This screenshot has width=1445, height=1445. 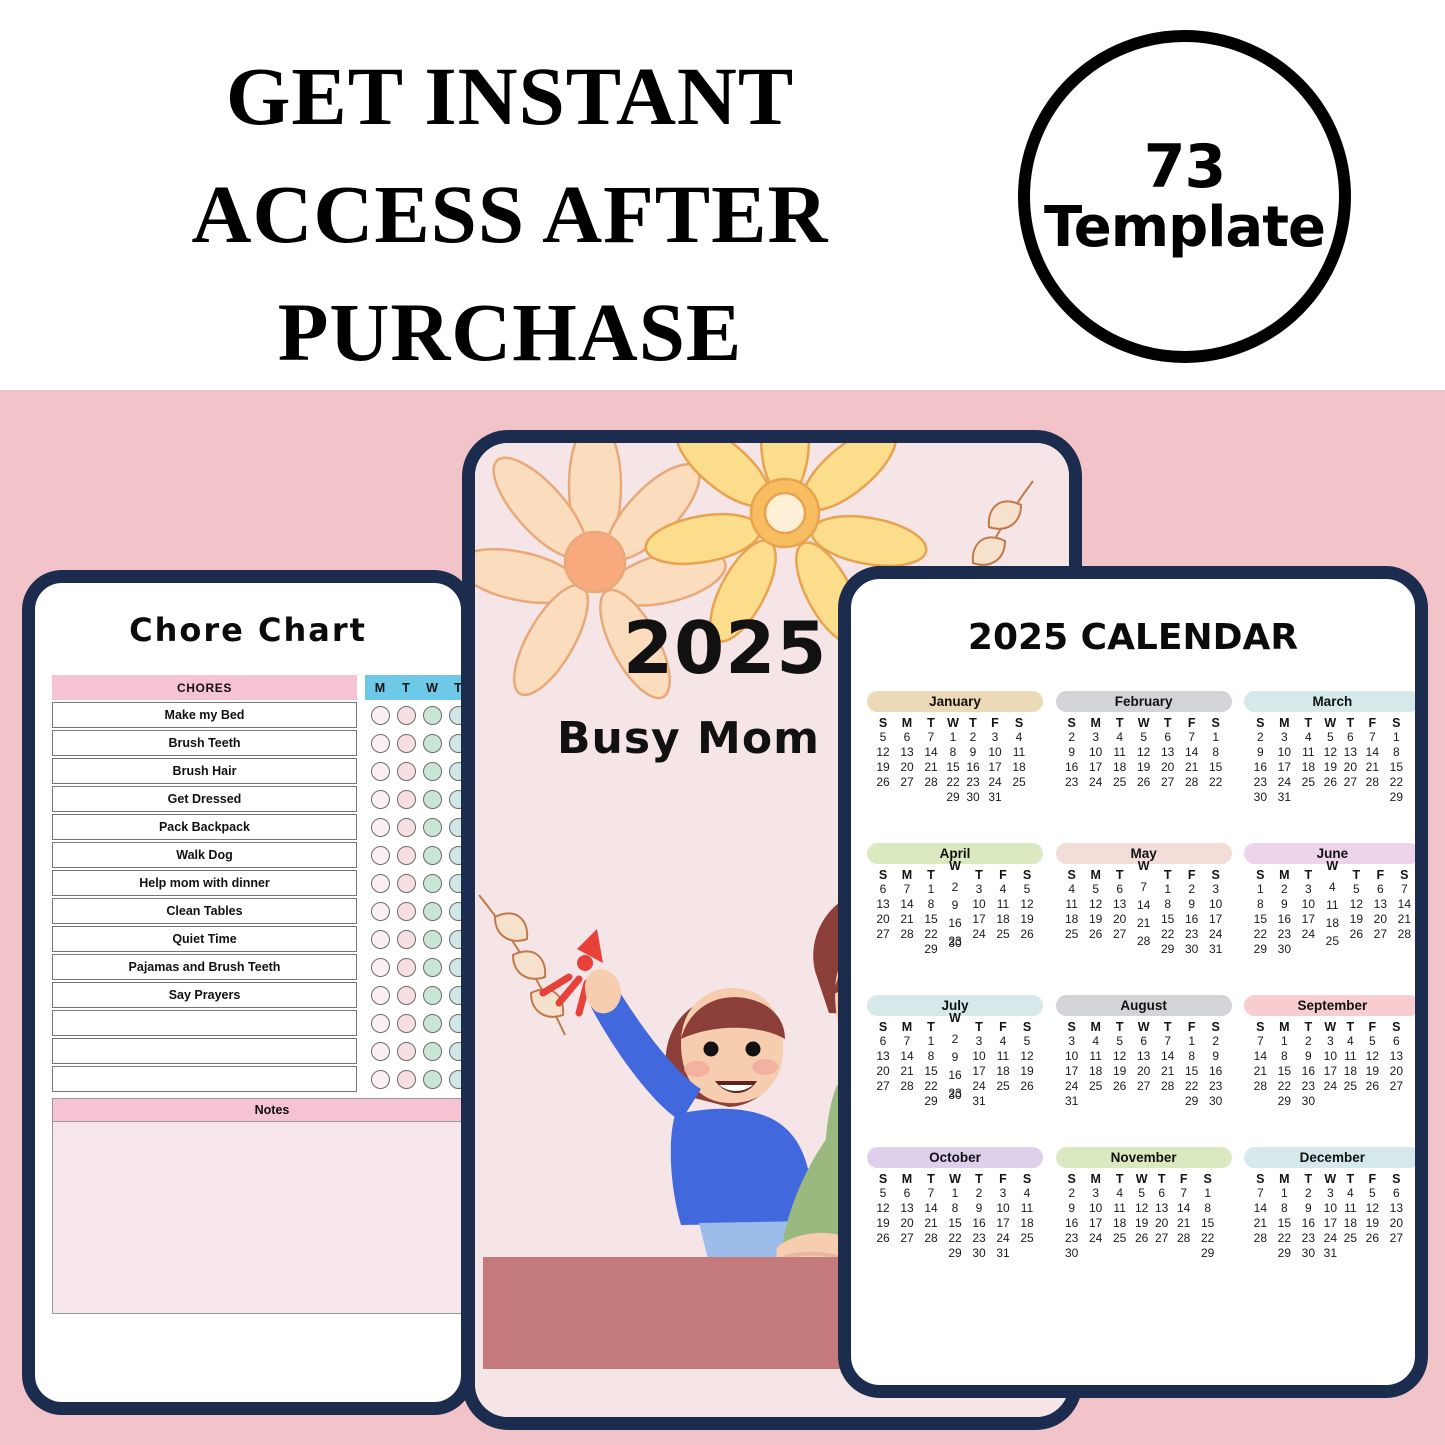 I want to click on chore-row: Brush Hair, so click(x=204, y=771).